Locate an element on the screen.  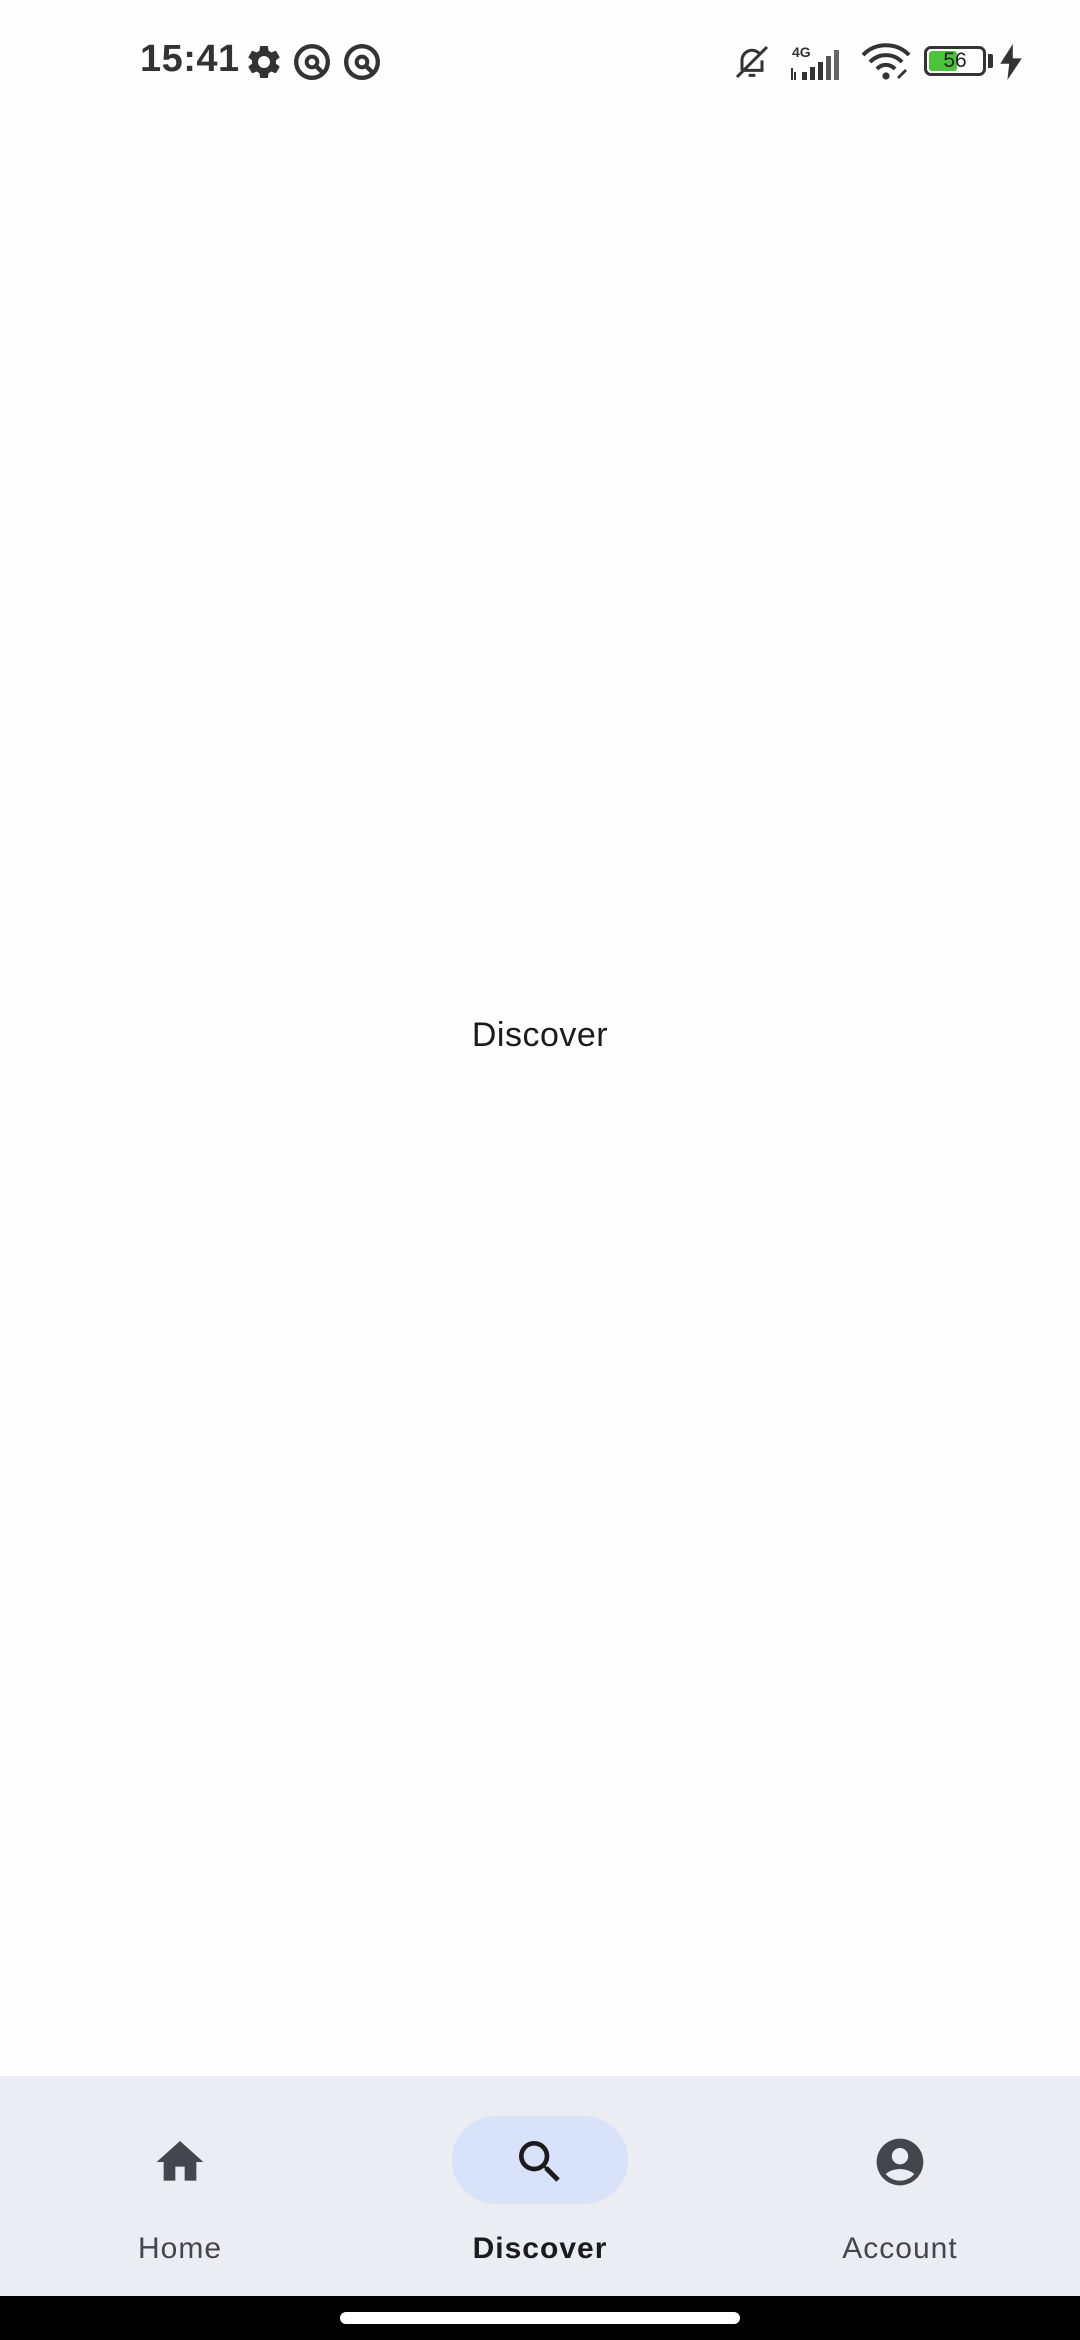
home-icon is located at coordinates (180, 2162).